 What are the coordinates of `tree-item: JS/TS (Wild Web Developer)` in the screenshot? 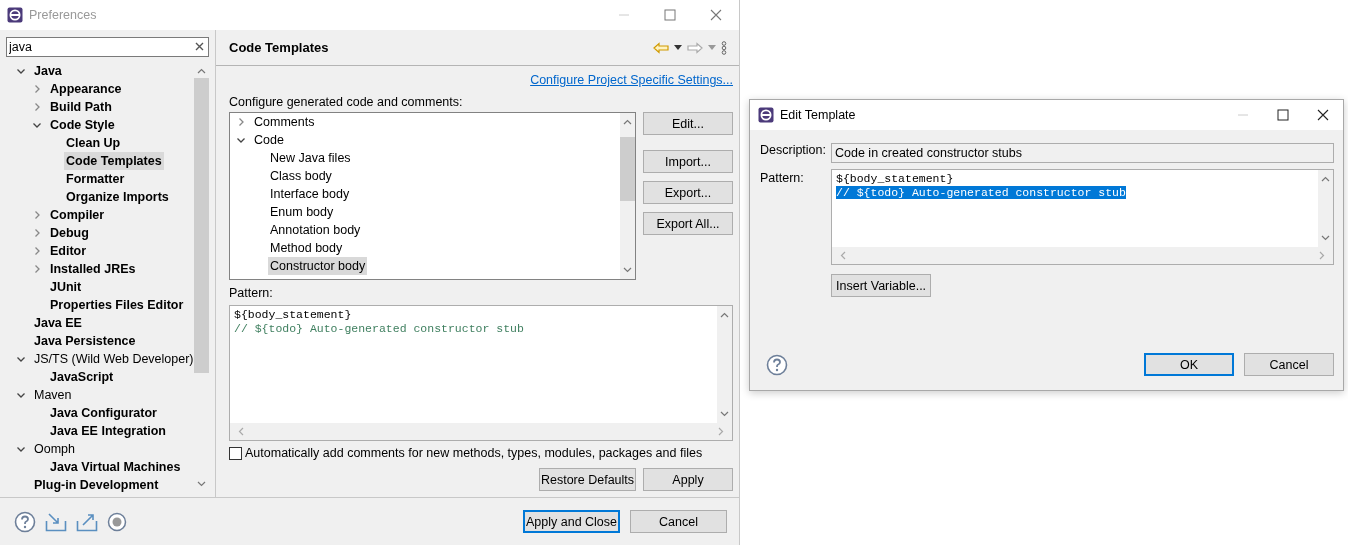 It's located at (113, 359).